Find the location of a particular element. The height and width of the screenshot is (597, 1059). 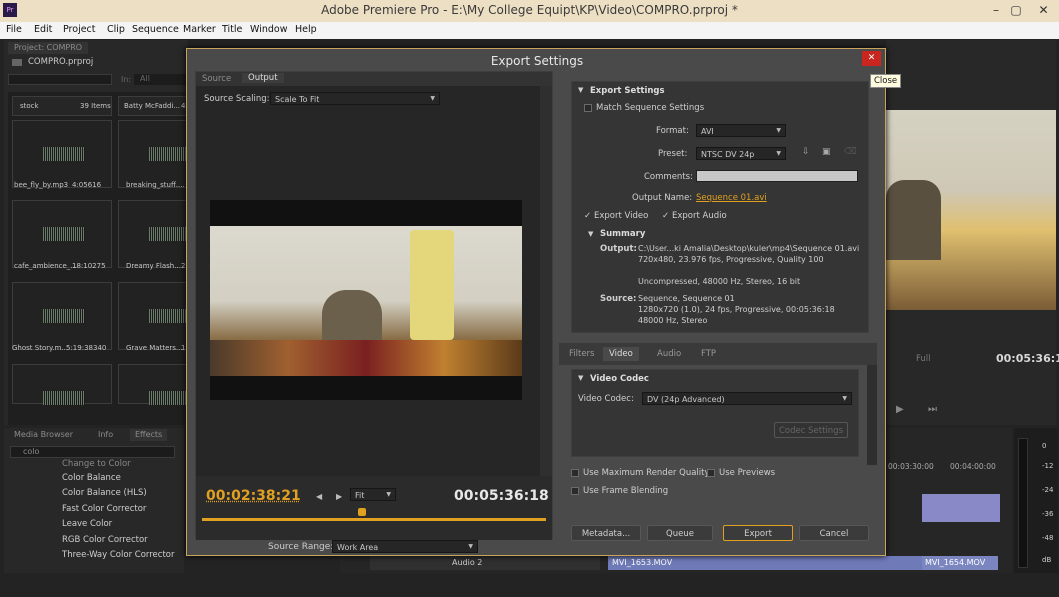

bin-row-1-info: 39 Items is located at coordinates (95, 106).